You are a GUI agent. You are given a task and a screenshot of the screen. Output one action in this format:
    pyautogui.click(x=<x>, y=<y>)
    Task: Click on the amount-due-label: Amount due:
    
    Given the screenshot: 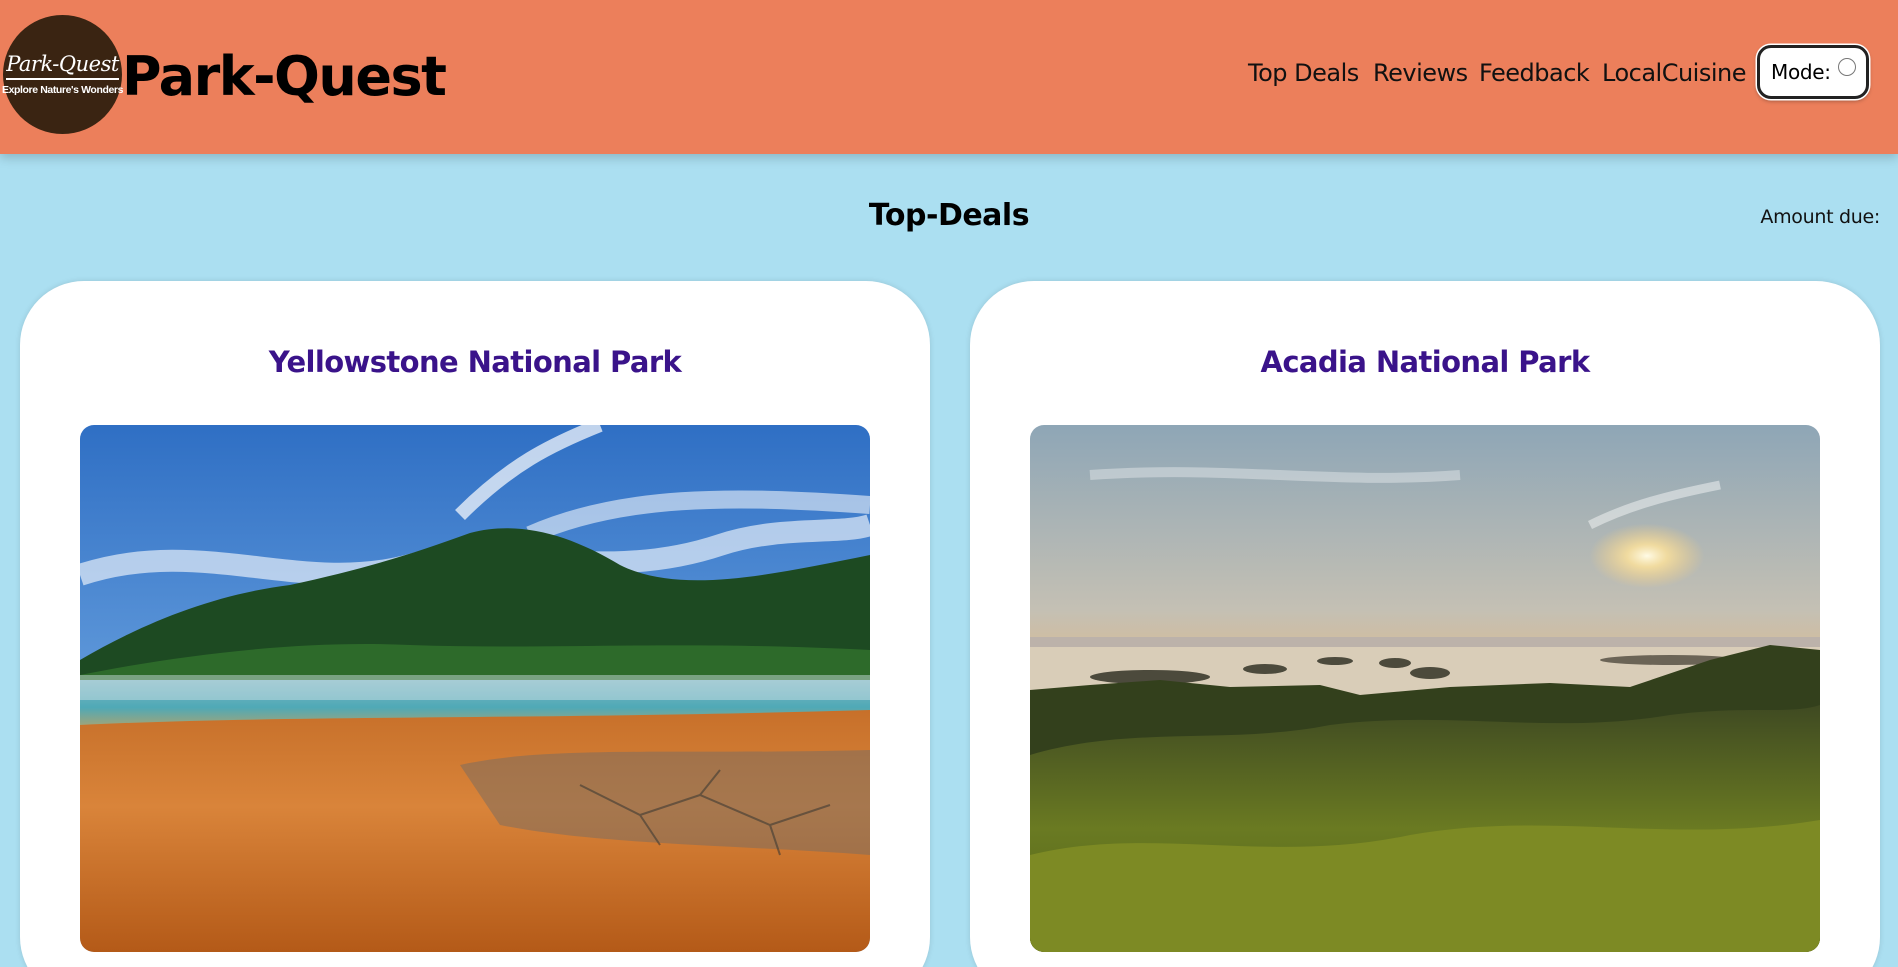 What is the action you would take?
    pyautogui.click(x=1820, y=217)
    